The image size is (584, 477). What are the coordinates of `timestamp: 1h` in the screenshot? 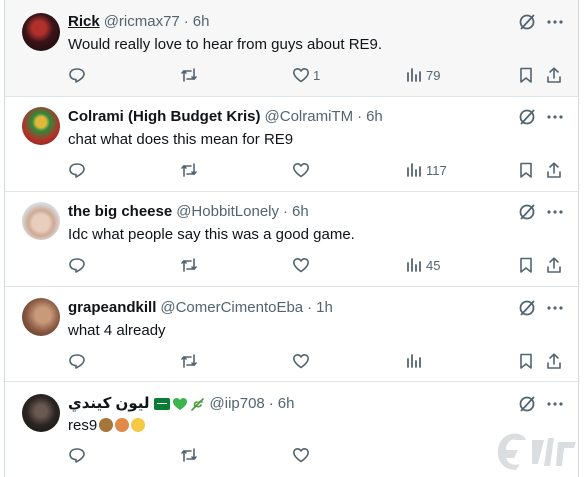 It's located at (324, 308).